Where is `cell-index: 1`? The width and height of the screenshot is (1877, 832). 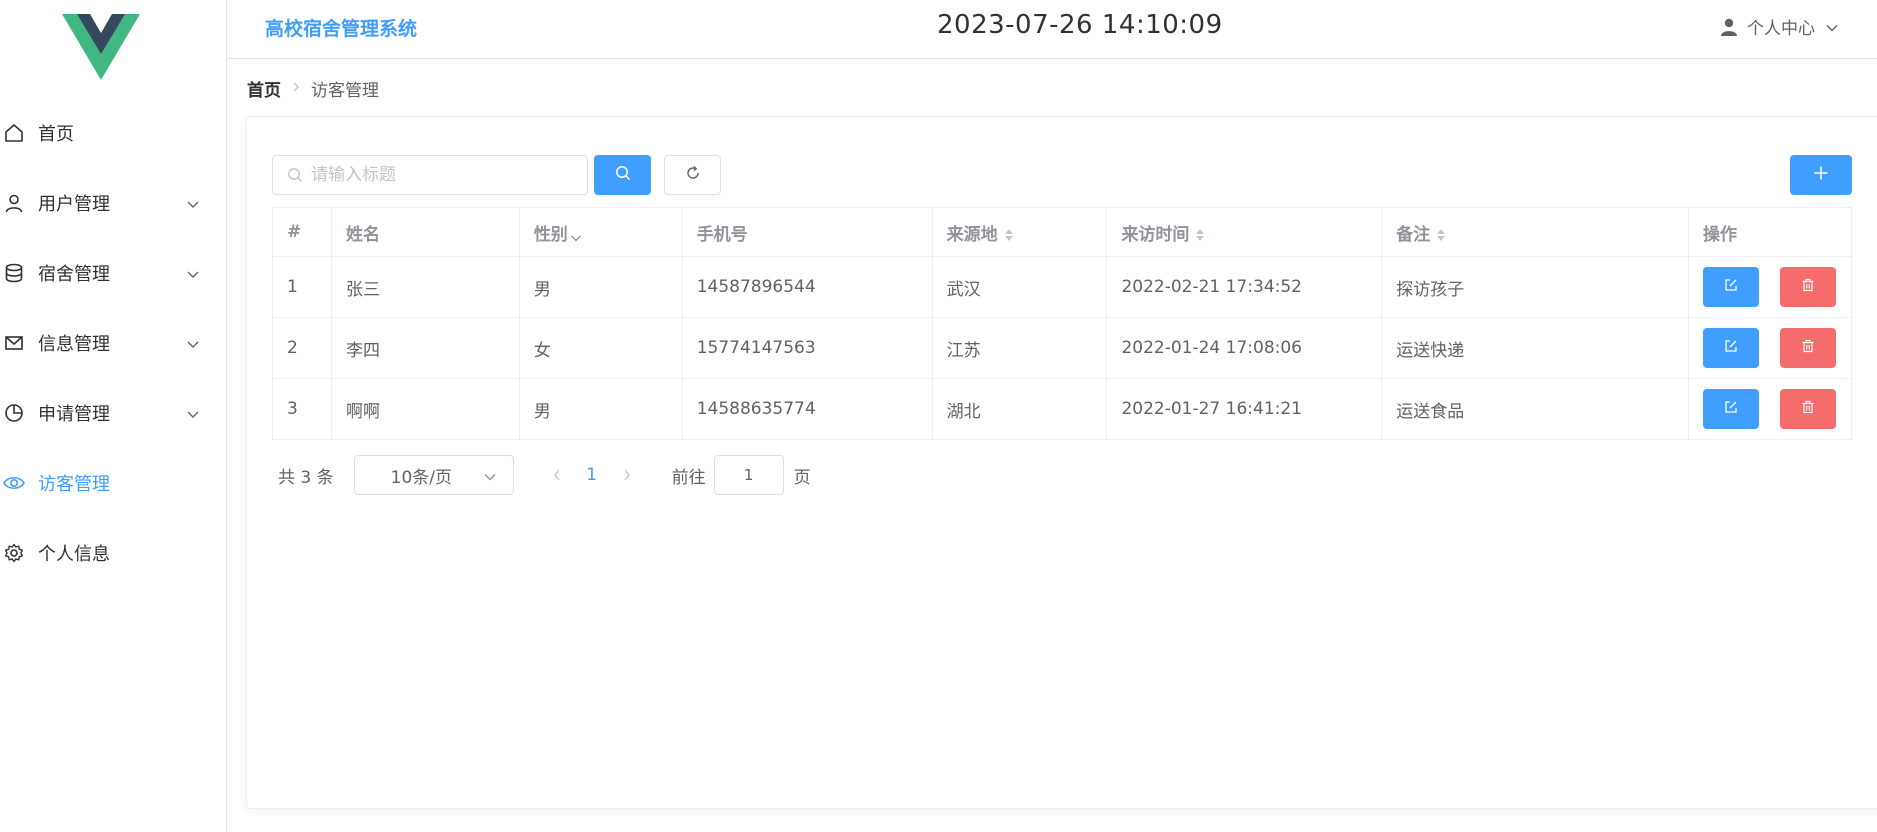
cell-index: 1 is located at coordinates (302, 287).